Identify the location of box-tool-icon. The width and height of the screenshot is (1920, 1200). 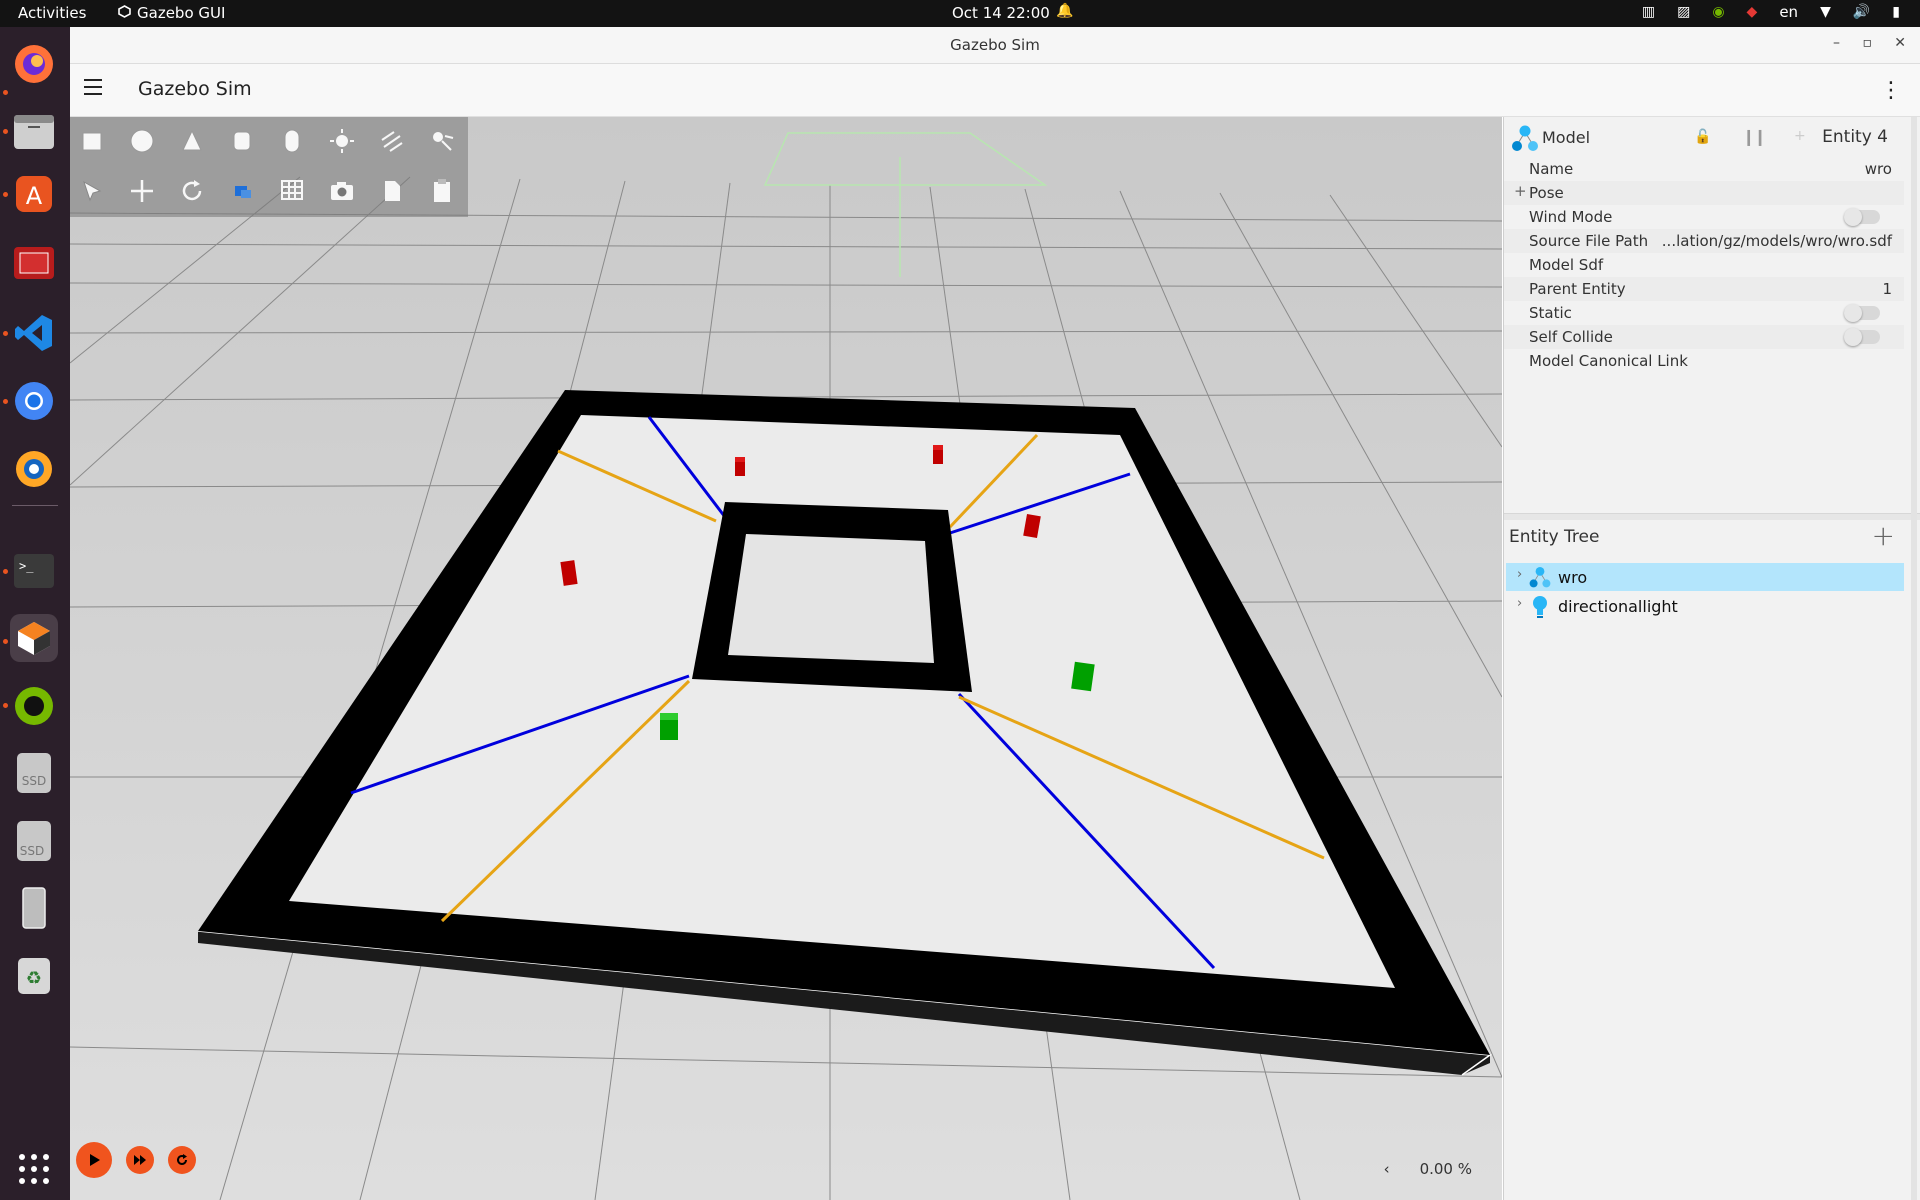
(92, 141).